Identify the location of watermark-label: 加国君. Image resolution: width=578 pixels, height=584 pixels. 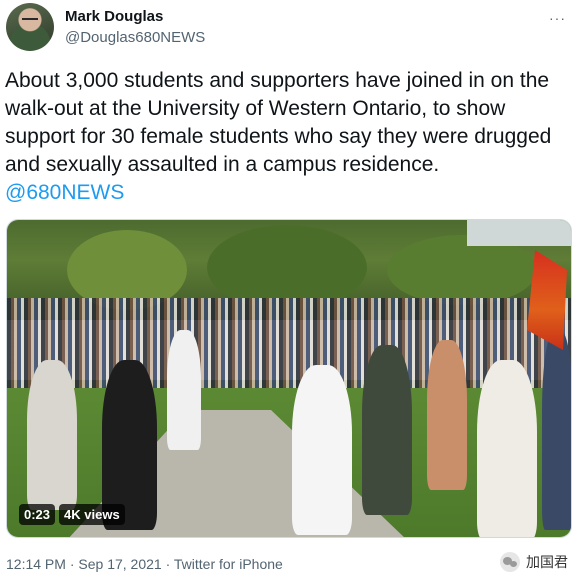
(547, 562).